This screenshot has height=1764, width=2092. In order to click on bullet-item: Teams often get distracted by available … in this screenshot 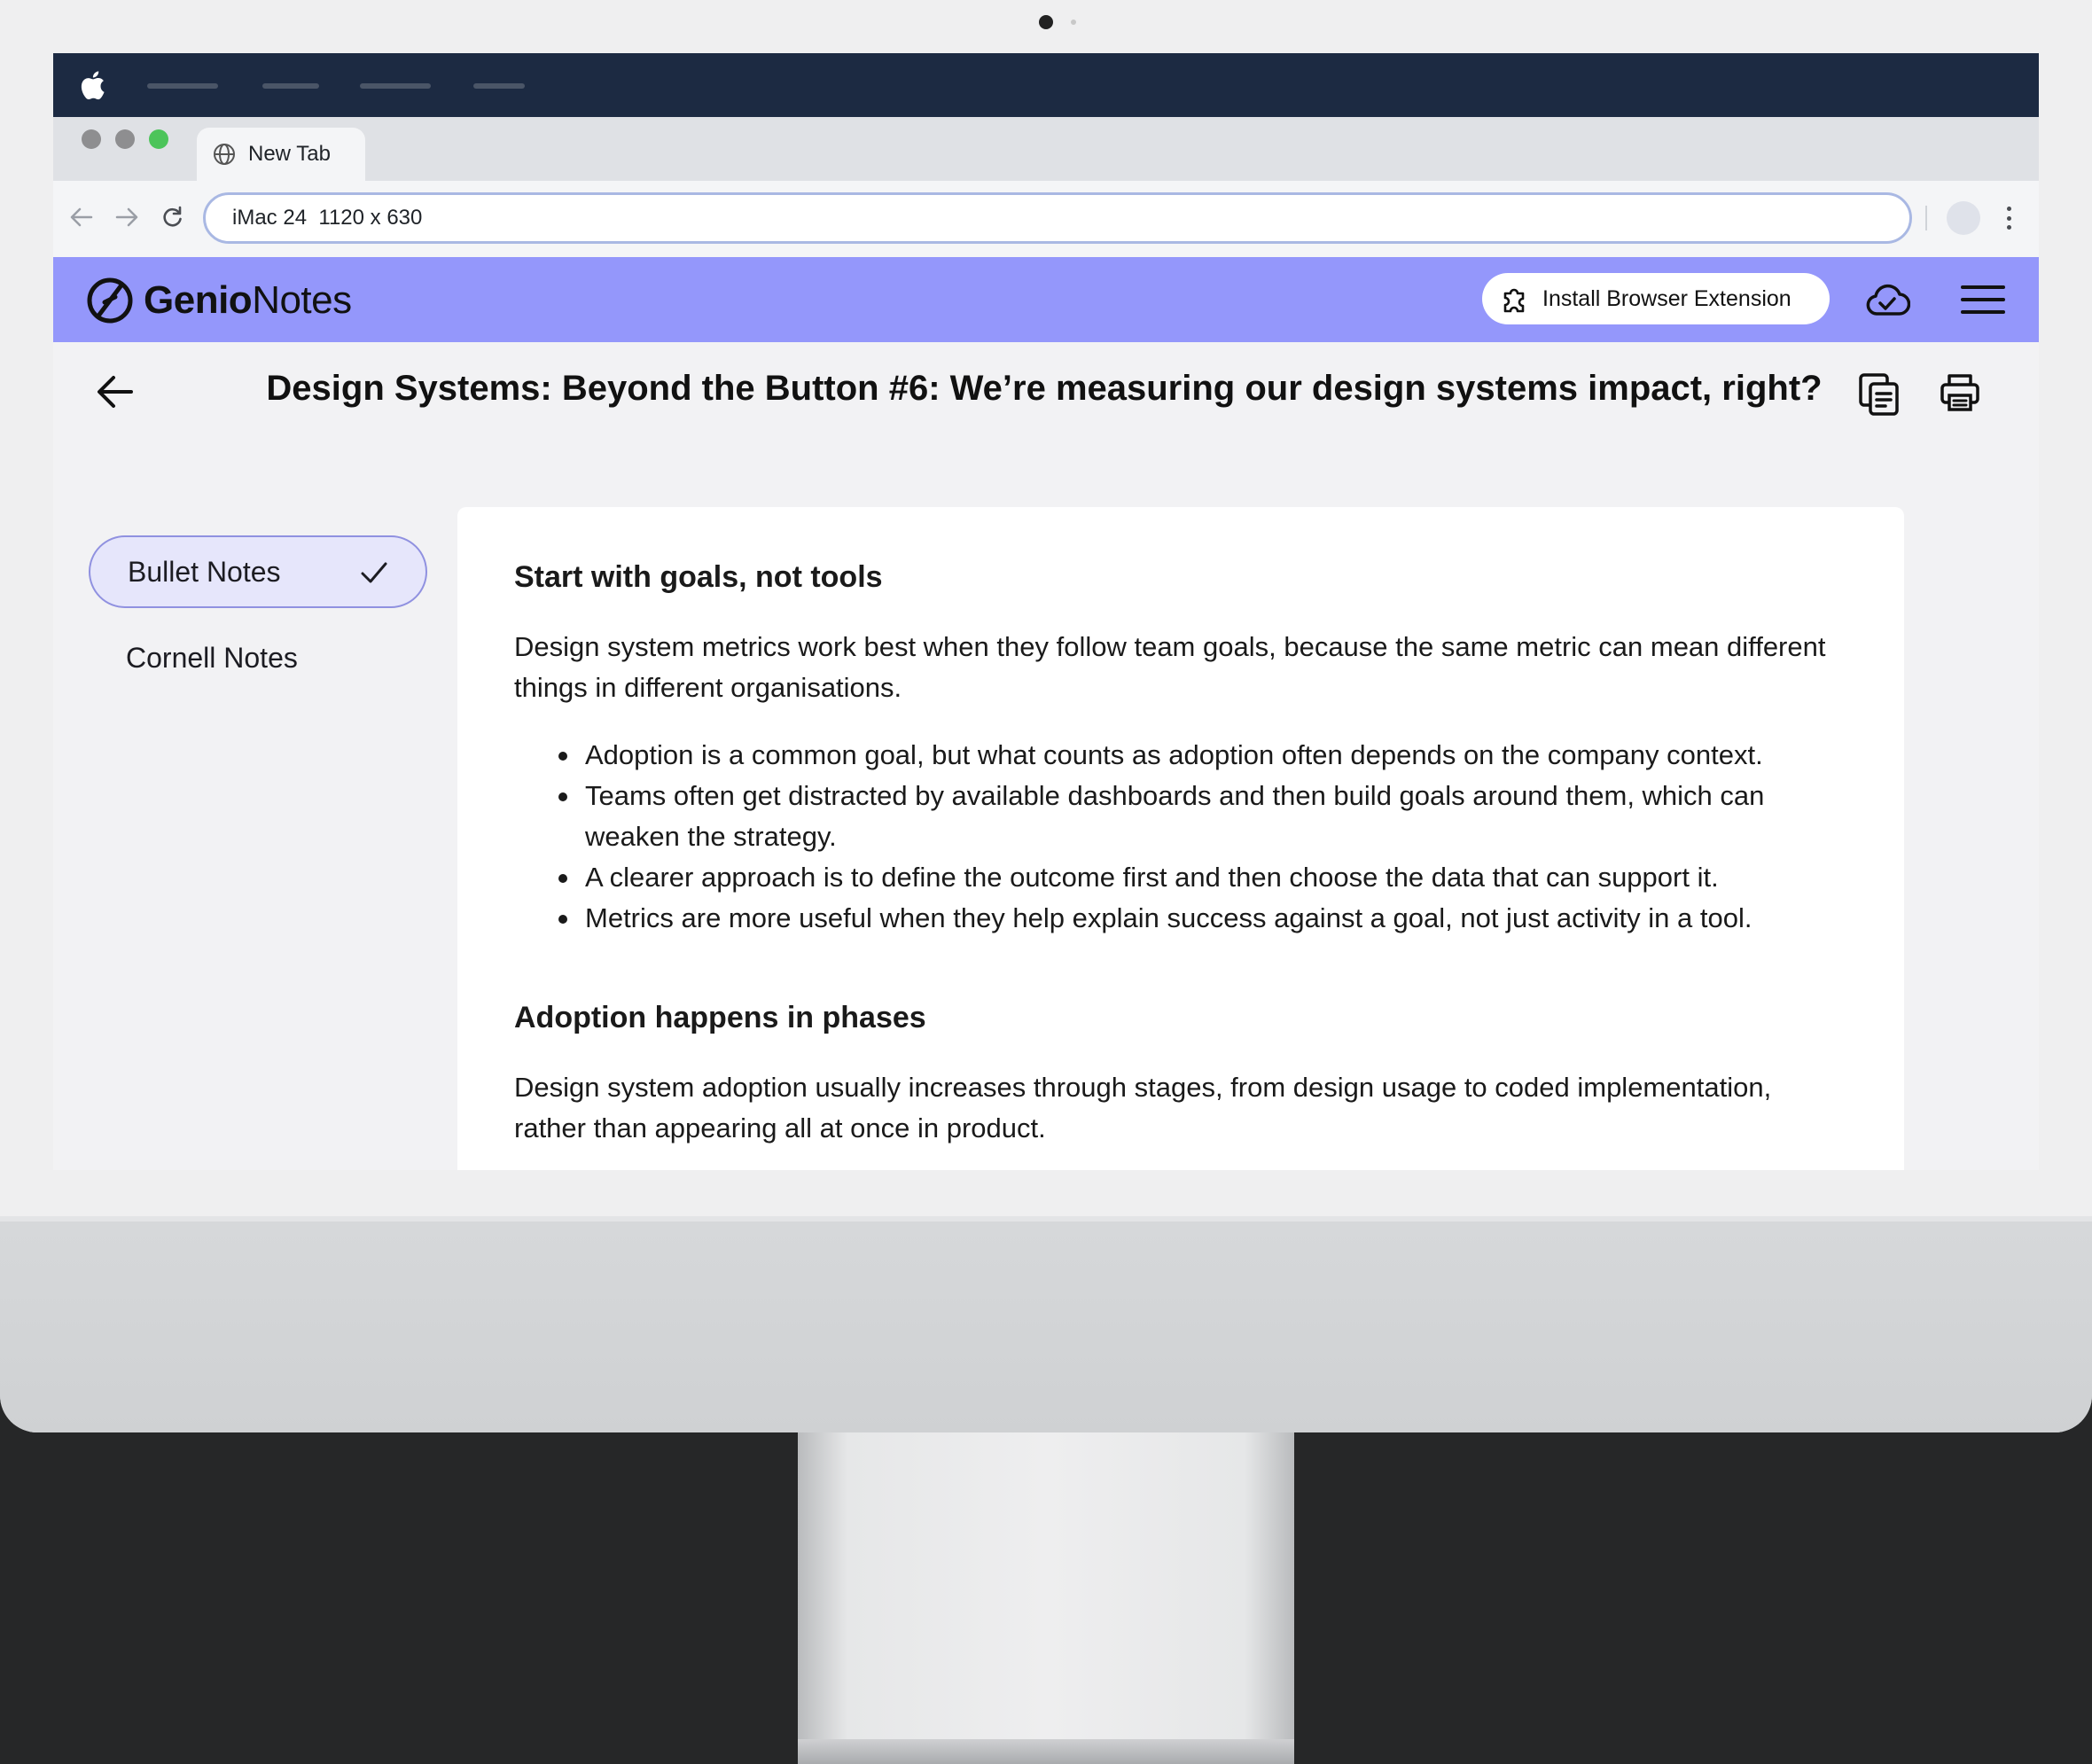, I will do `click(1202, 816)`.